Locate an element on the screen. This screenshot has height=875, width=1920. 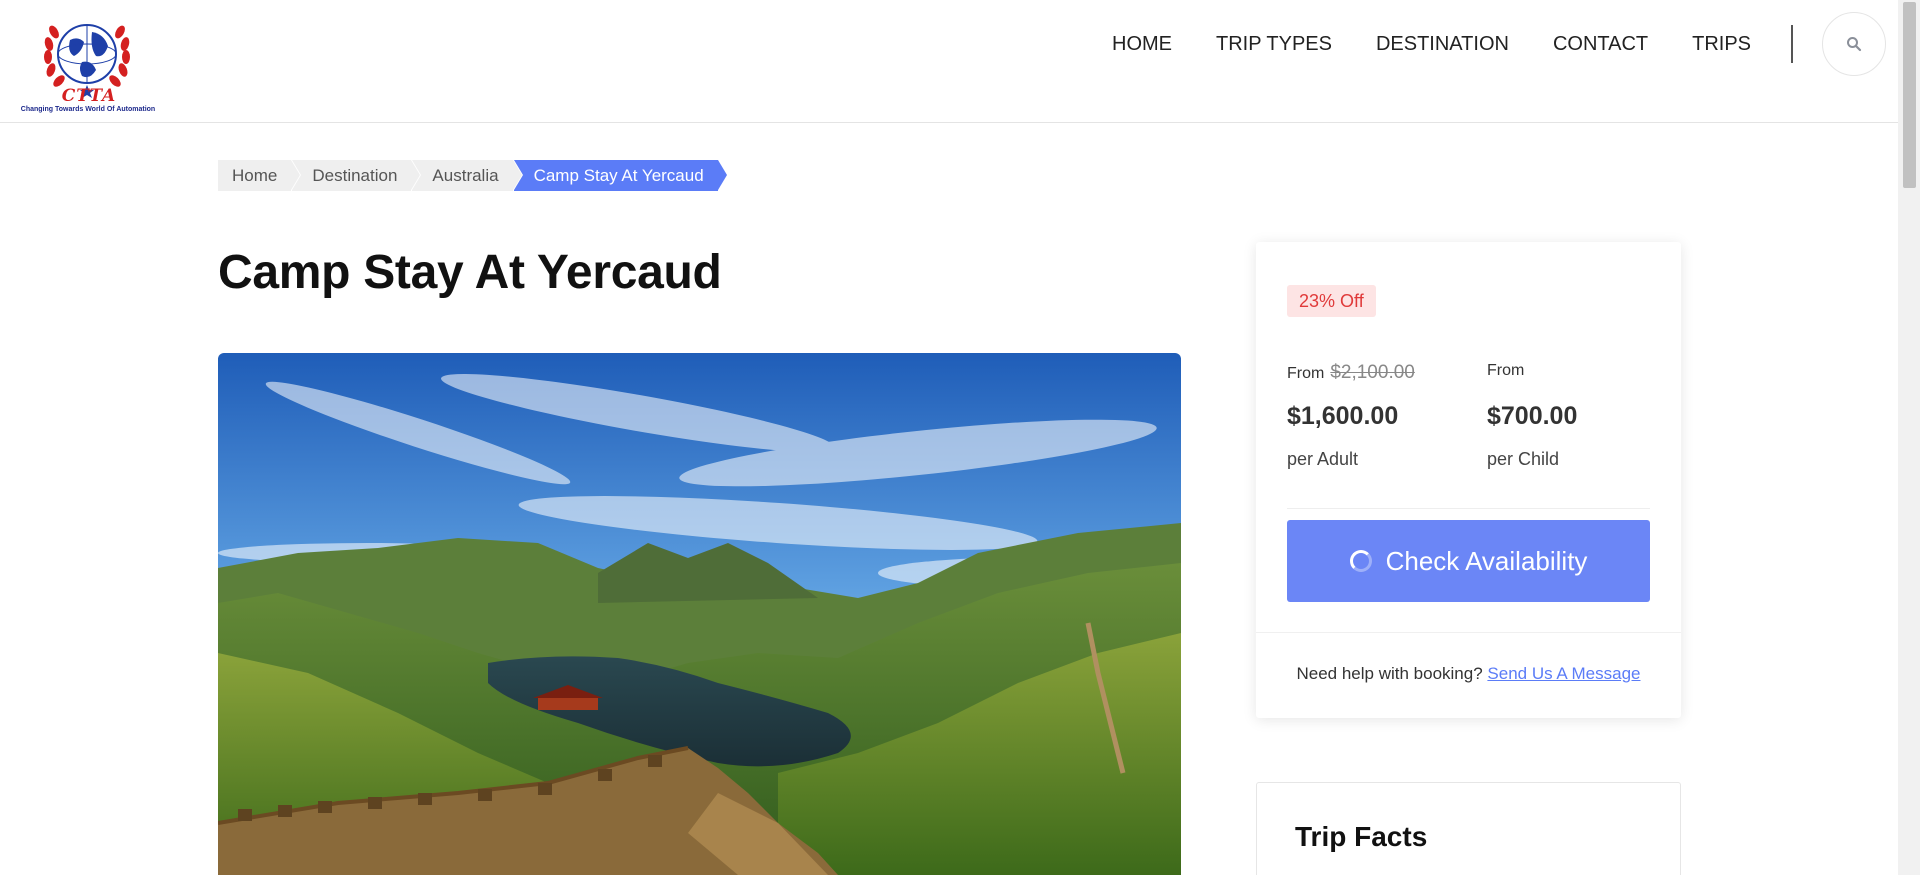
trip-facts-panel: Trip Facts is located at coordinates (1468, 828).